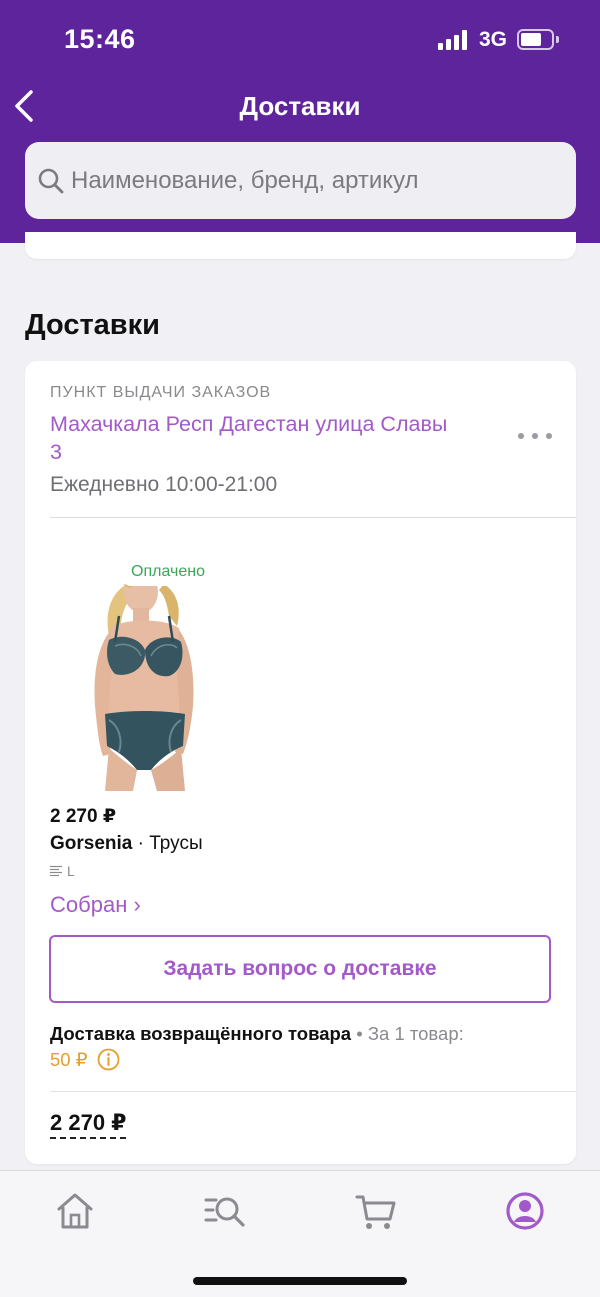  What do you see at coordinates (92, 325) in the screenshot?
I see `section-title: Доставки` at bounding box center [92, 325].